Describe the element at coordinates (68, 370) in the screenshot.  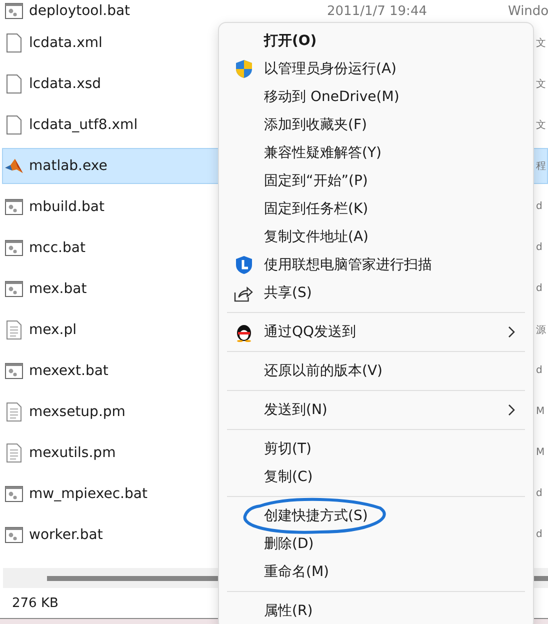
I see `file-name: mexext.bat` at that location.